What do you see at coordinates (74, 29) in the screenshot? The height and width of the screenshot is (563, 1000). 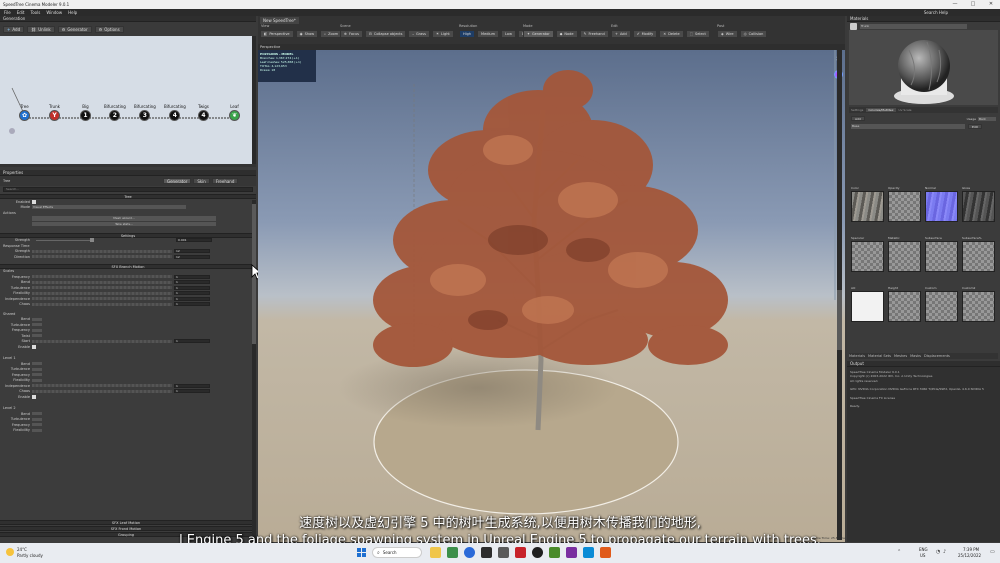 I see `generator-button: ⚙ Generator` at bounding box center [74, 29].